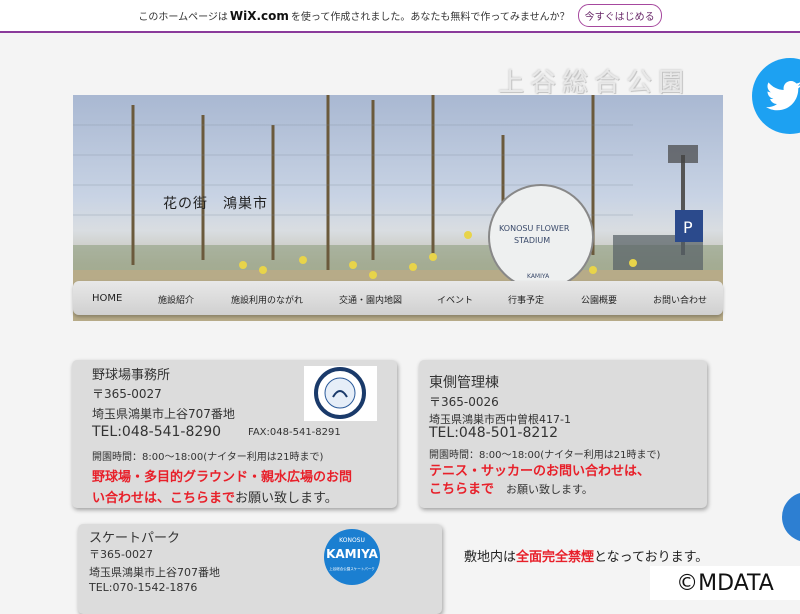 The width and height of the screenshot is (800, 614). I want to click on east-card-inquiry-red-1: テニス・サッカーのお問い合わせは、, so click(540, 471).